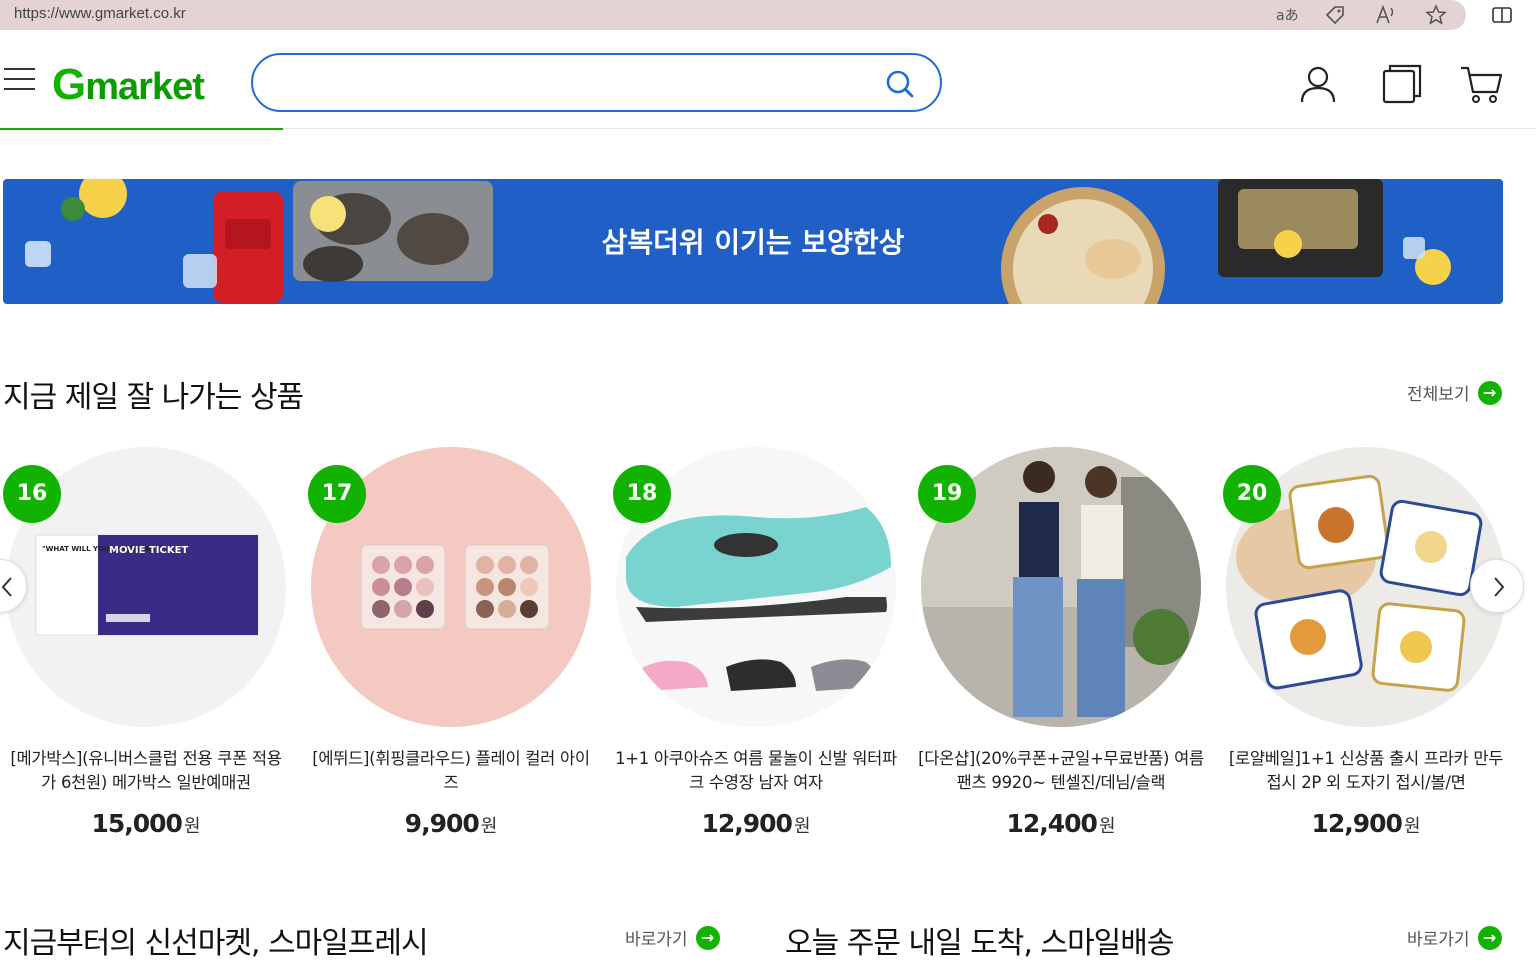  What do you see at coordinates (153, 397) in the screenshot?
I see `bestsellers-title: 지금 제일 잘 나가는 상품` at bounding box center [153, 397].